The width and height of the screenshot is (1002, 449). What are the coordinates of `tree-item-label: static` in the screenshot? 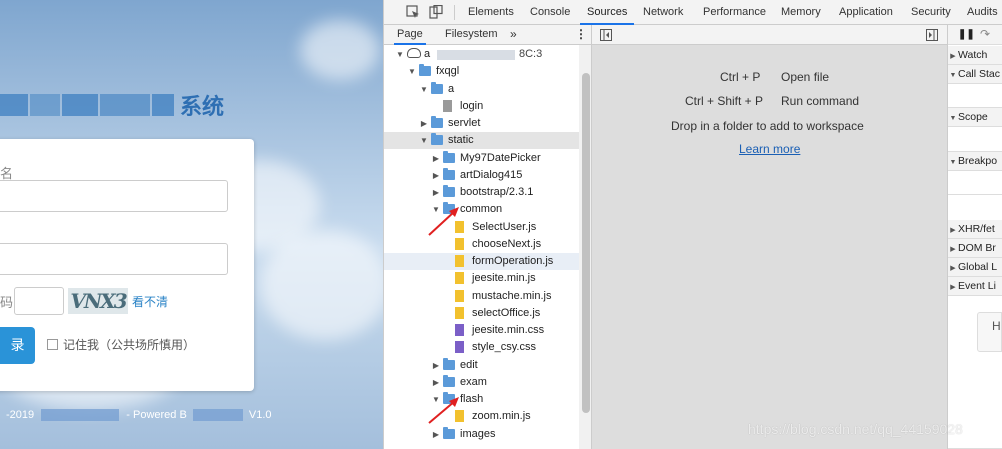 It's located at (461, 140).